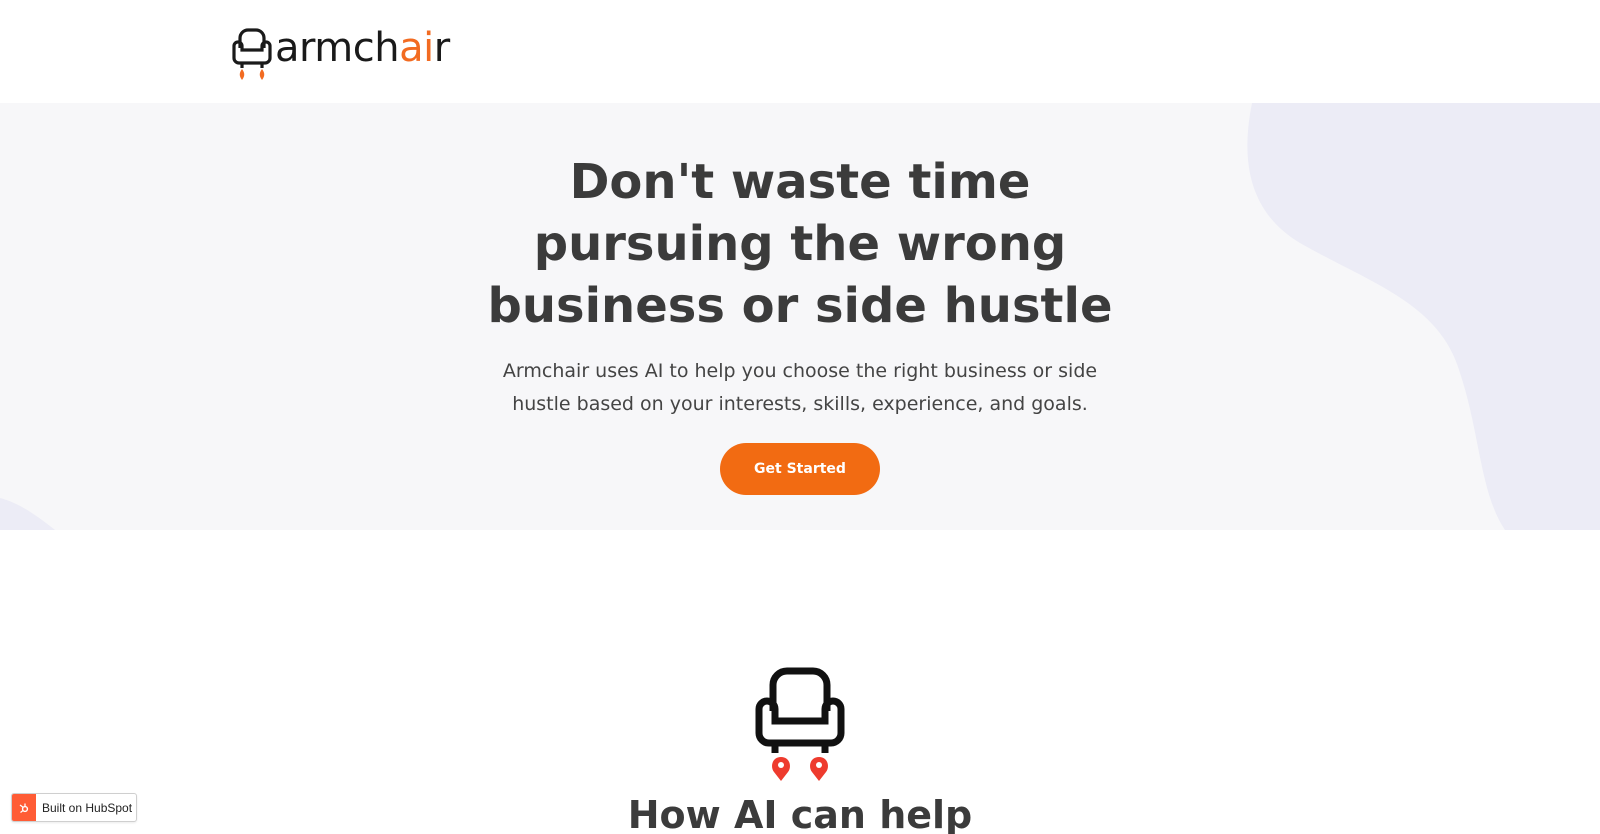  Describe the element at coordinates (416, 48) in the screenshot. I see `logo-wordmark-accent: ai` at that location.